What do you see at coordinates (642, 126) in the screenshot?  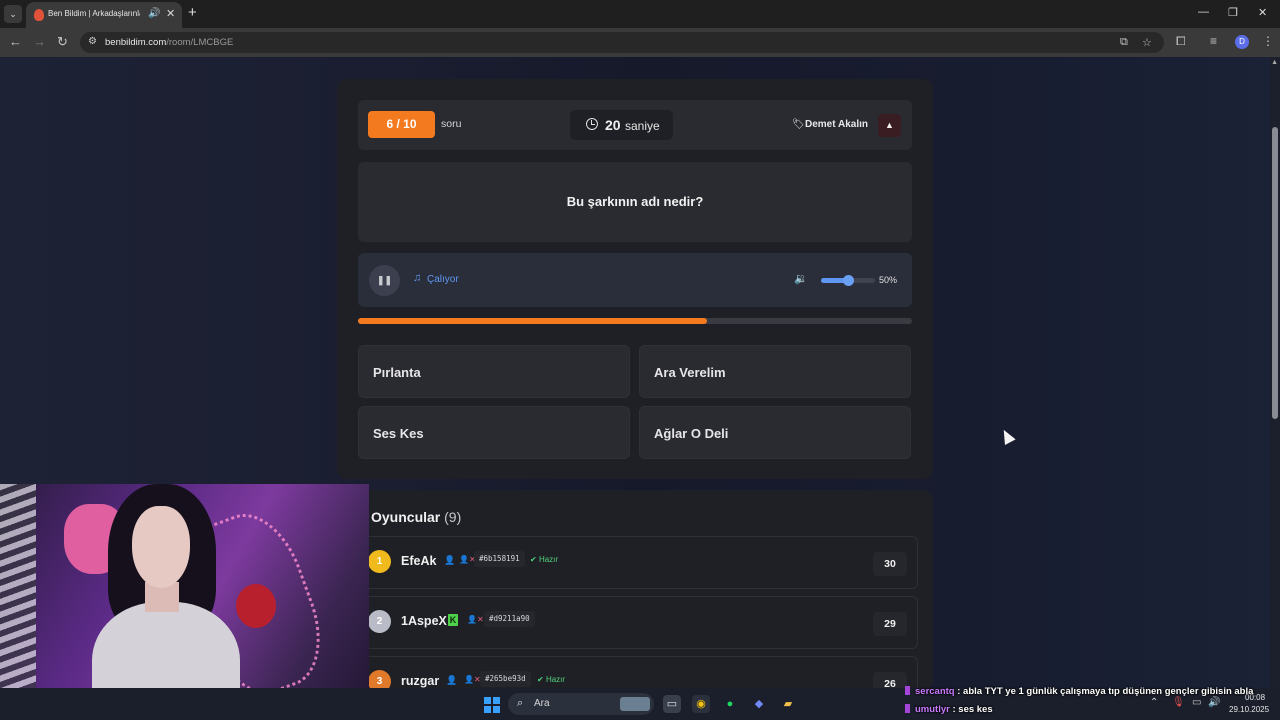 I see `timer-unit: saniye` at bounding box center [642, 126].